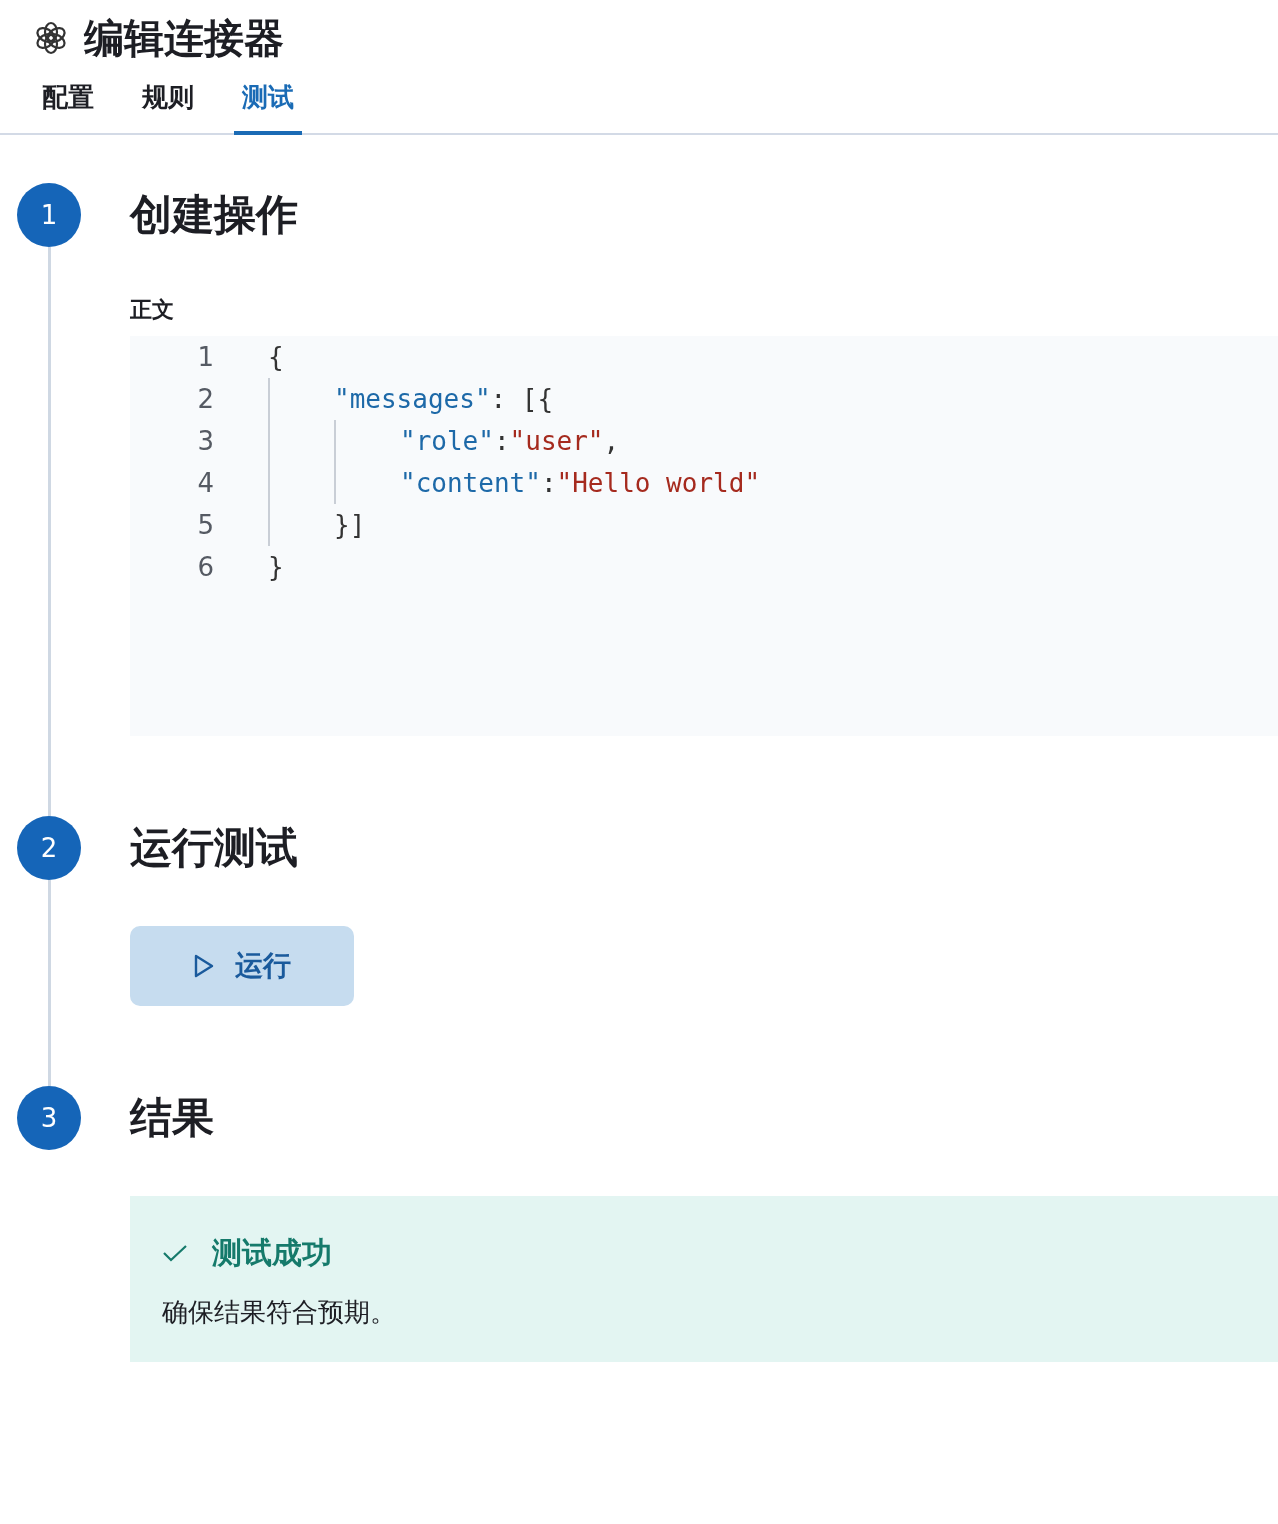 The height and width of the screenshot is (1524, 1278). What do you see at coordinates (205, 525) in the screenshot?
I see `line-number: 5` at bounding box center [205, 525].